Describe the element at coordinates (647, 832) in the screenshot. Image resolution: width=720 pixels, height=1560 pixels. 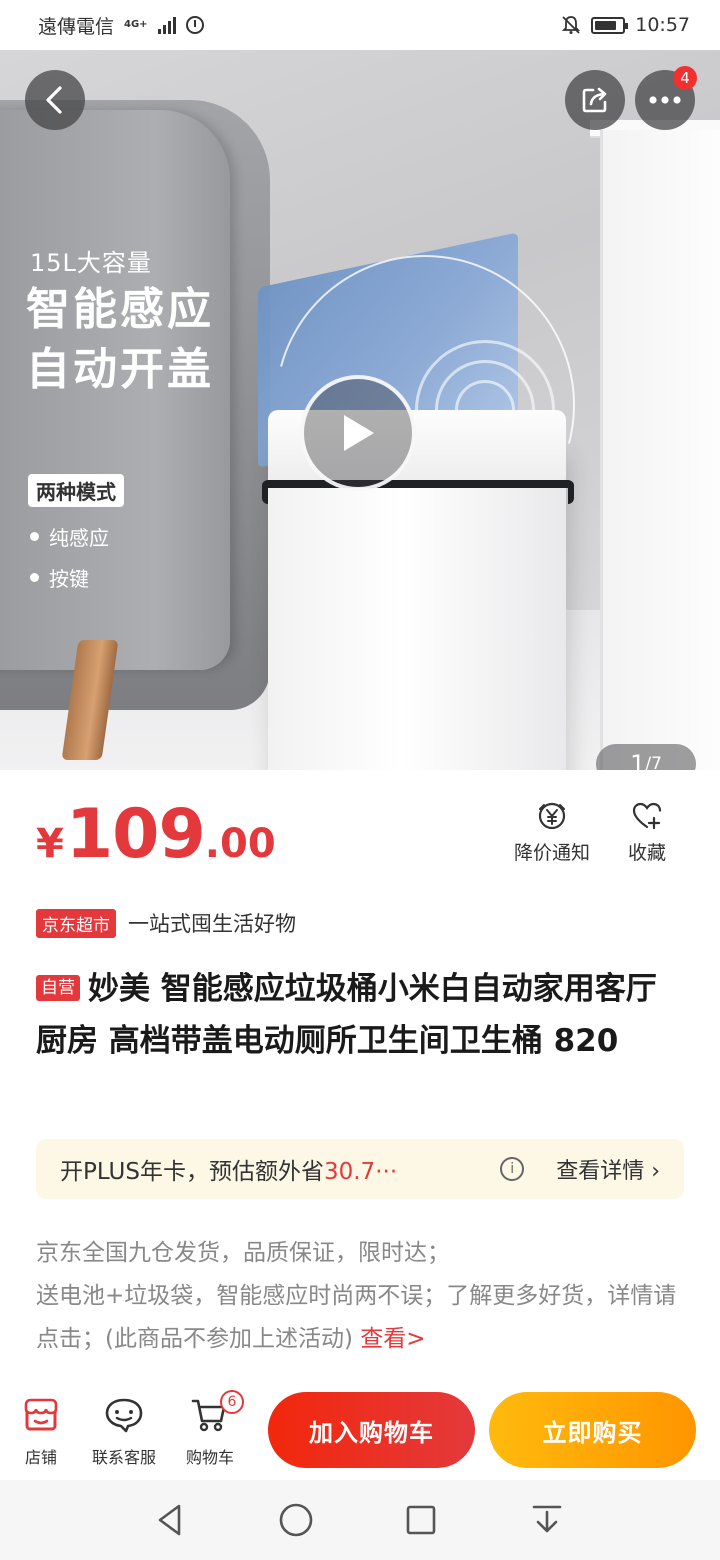
I see `favorite-button: 收藏` at that location.